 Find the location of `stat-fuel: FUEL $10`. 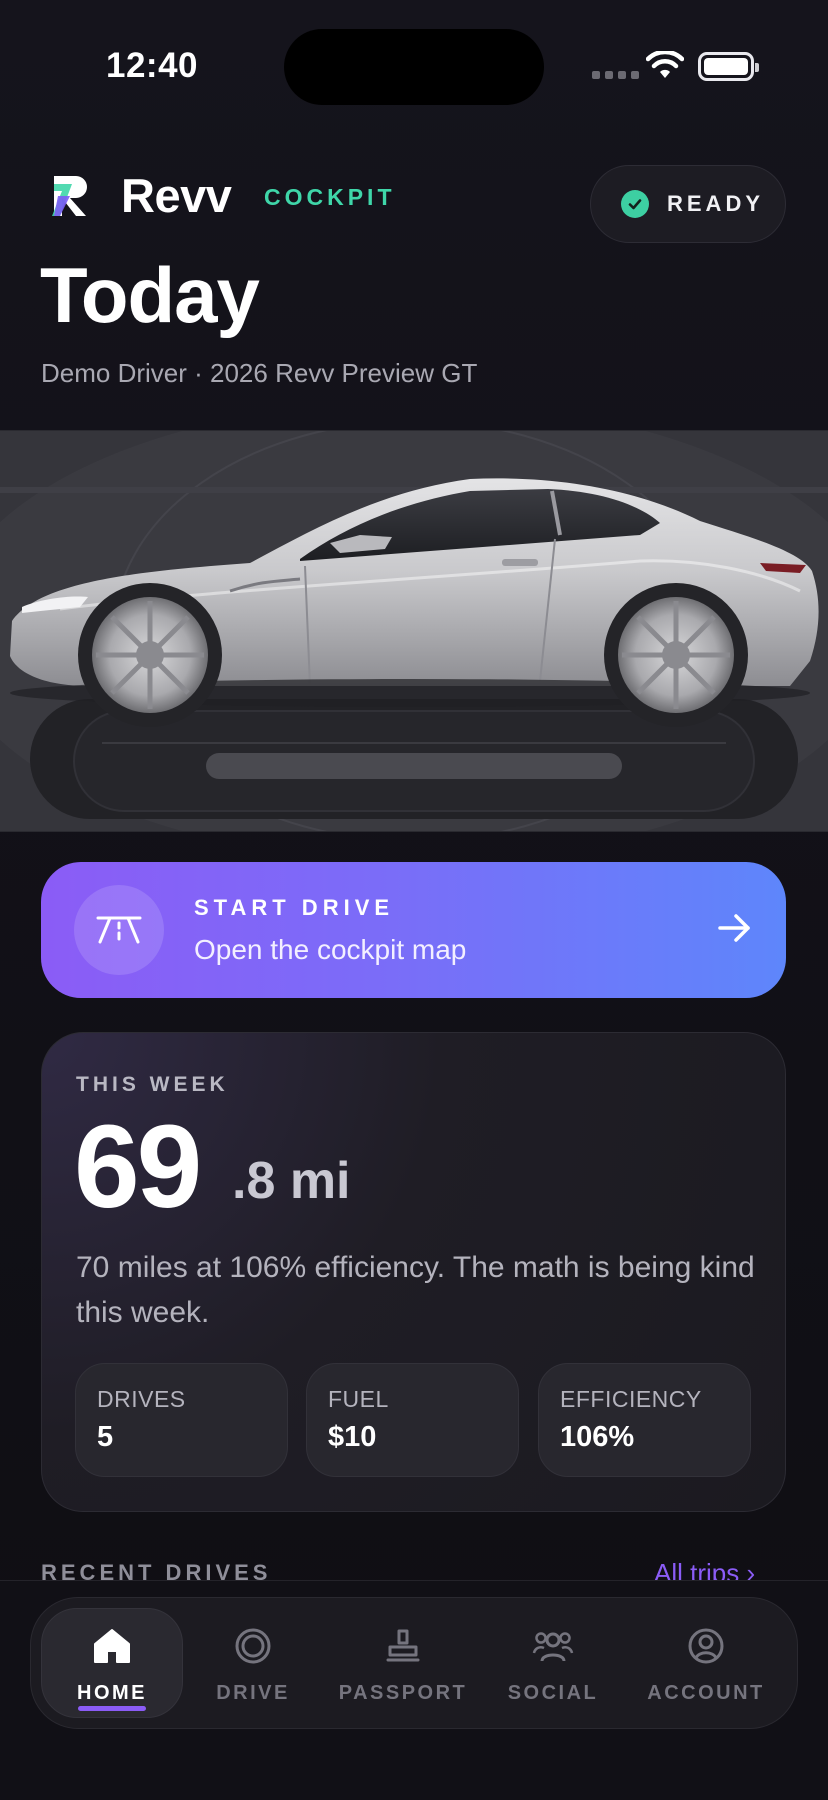

stat-fuel: FUEL $10 is located at coordinates (412, 1420).